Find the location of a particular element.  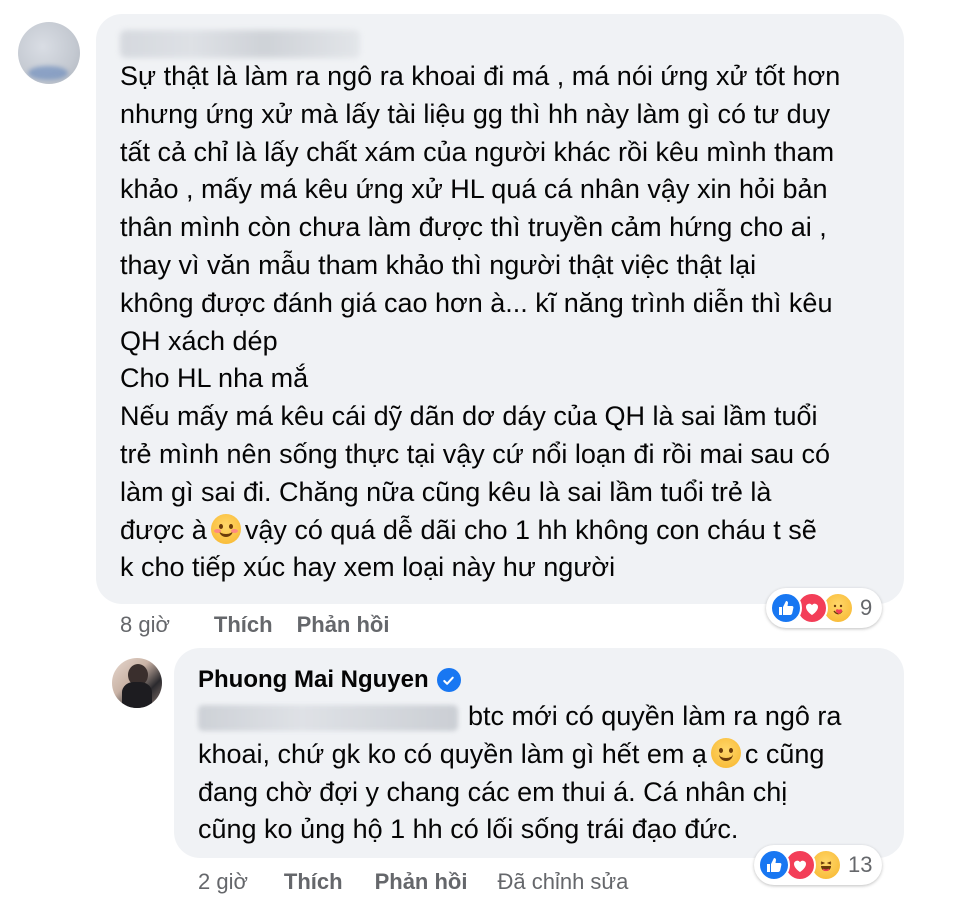

reply-author-avatar is located at coordinates (137, 683).